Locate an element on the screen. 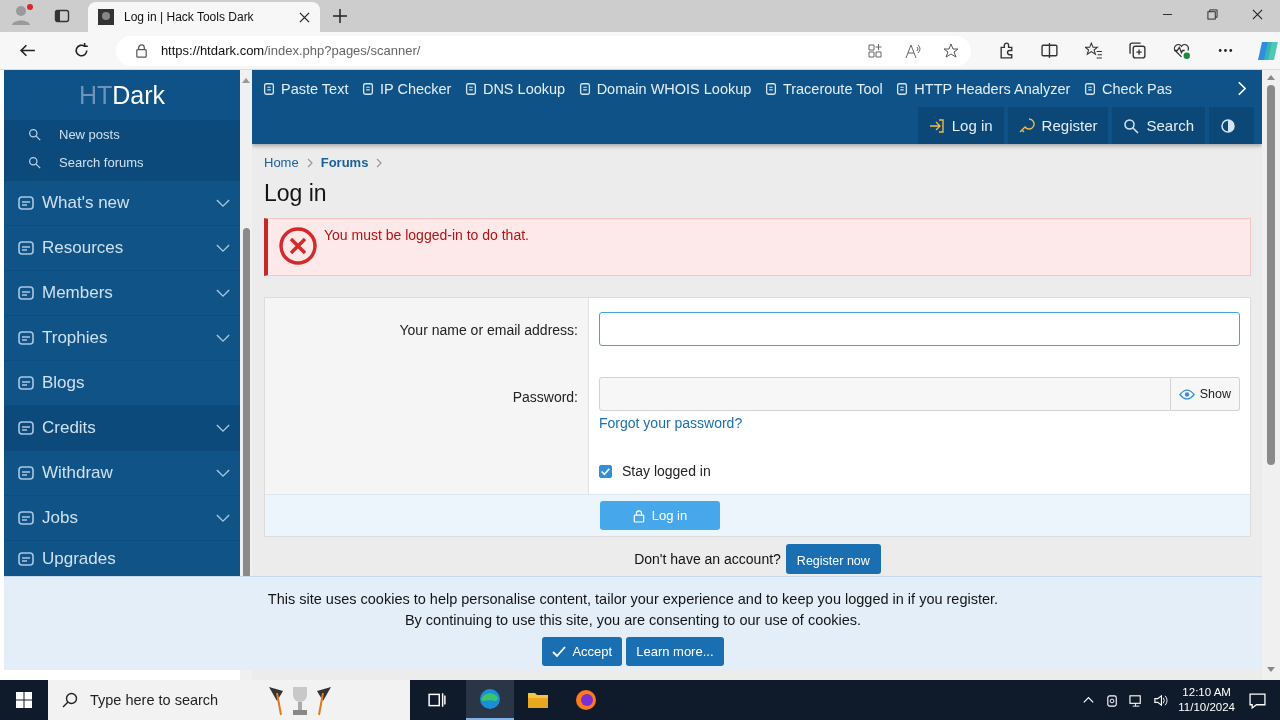  eye-icon is located at coordinates (1186, 394).